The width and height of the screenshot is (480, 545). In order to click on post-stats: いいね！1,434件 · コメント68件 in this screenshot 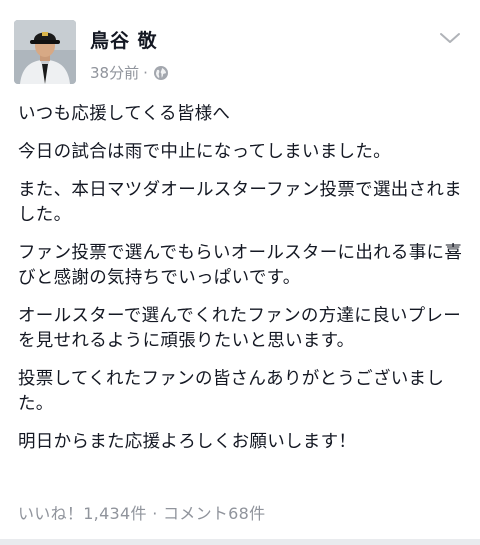, I will do `click(141, 512)`.